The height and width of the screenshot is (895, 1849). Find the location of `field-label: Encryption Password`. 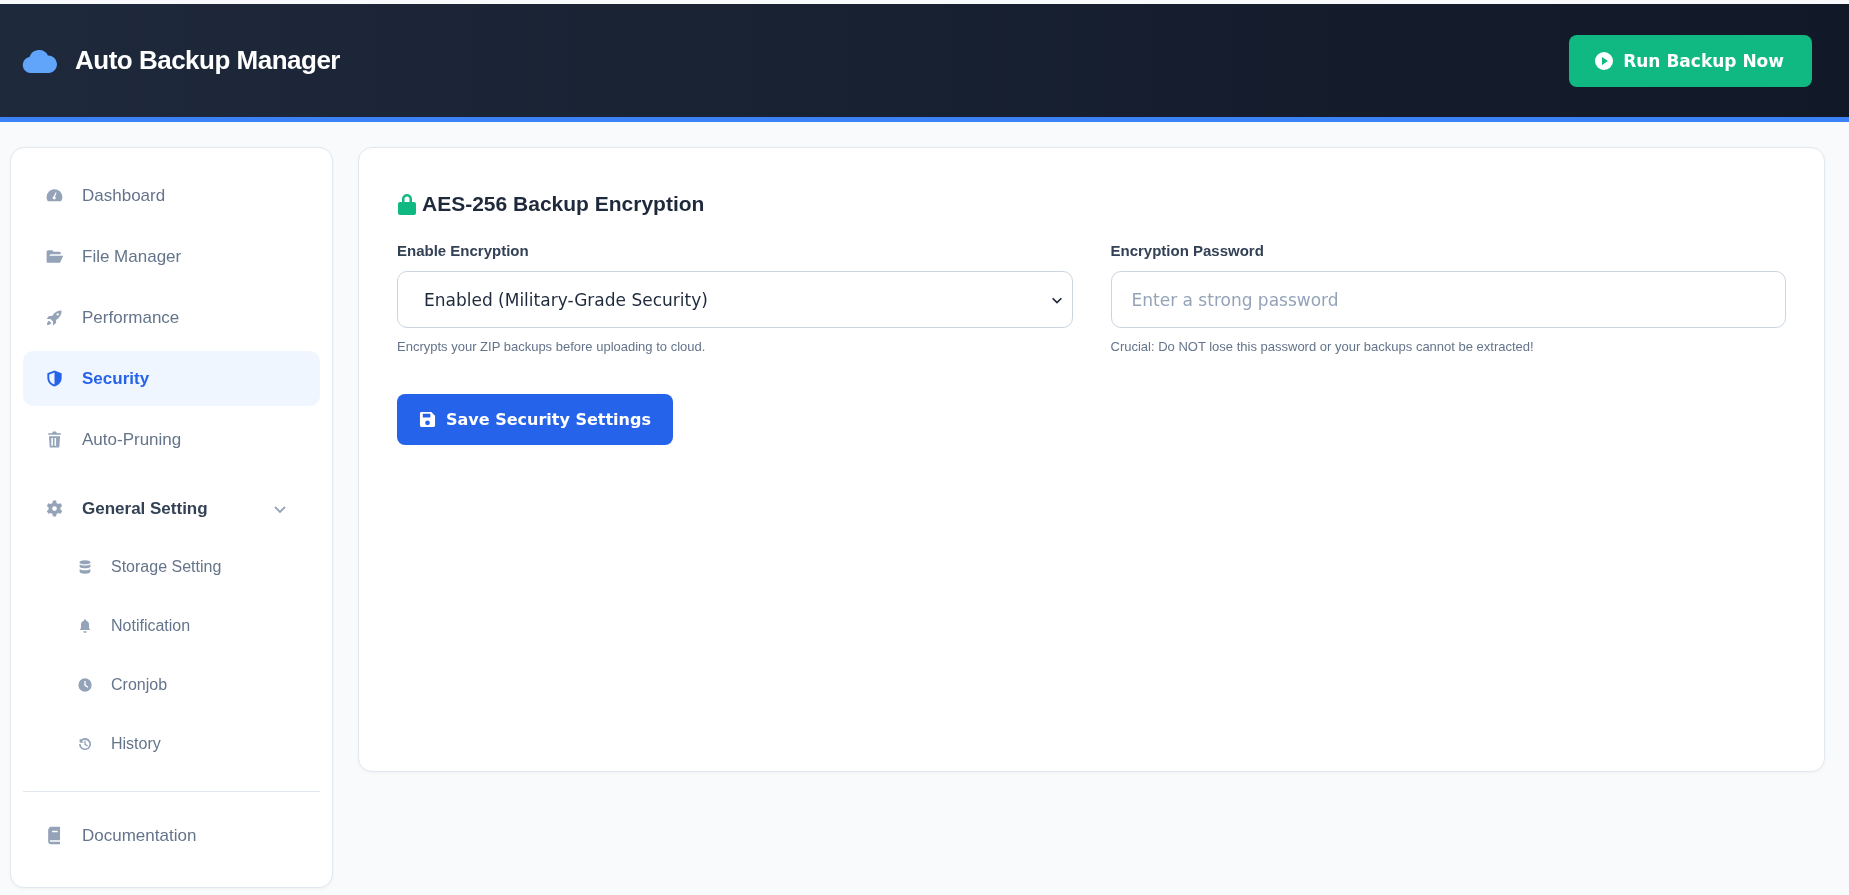

field-label: Encryption Password is located at coordinates (1187, 250).